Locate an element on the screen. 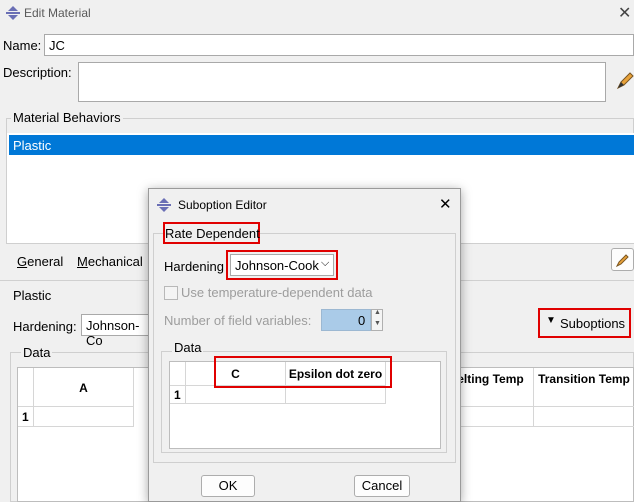 Image resolution: width=634 pixels, height=502 pixels. name-field: JC is located at coordinates (339, 45).